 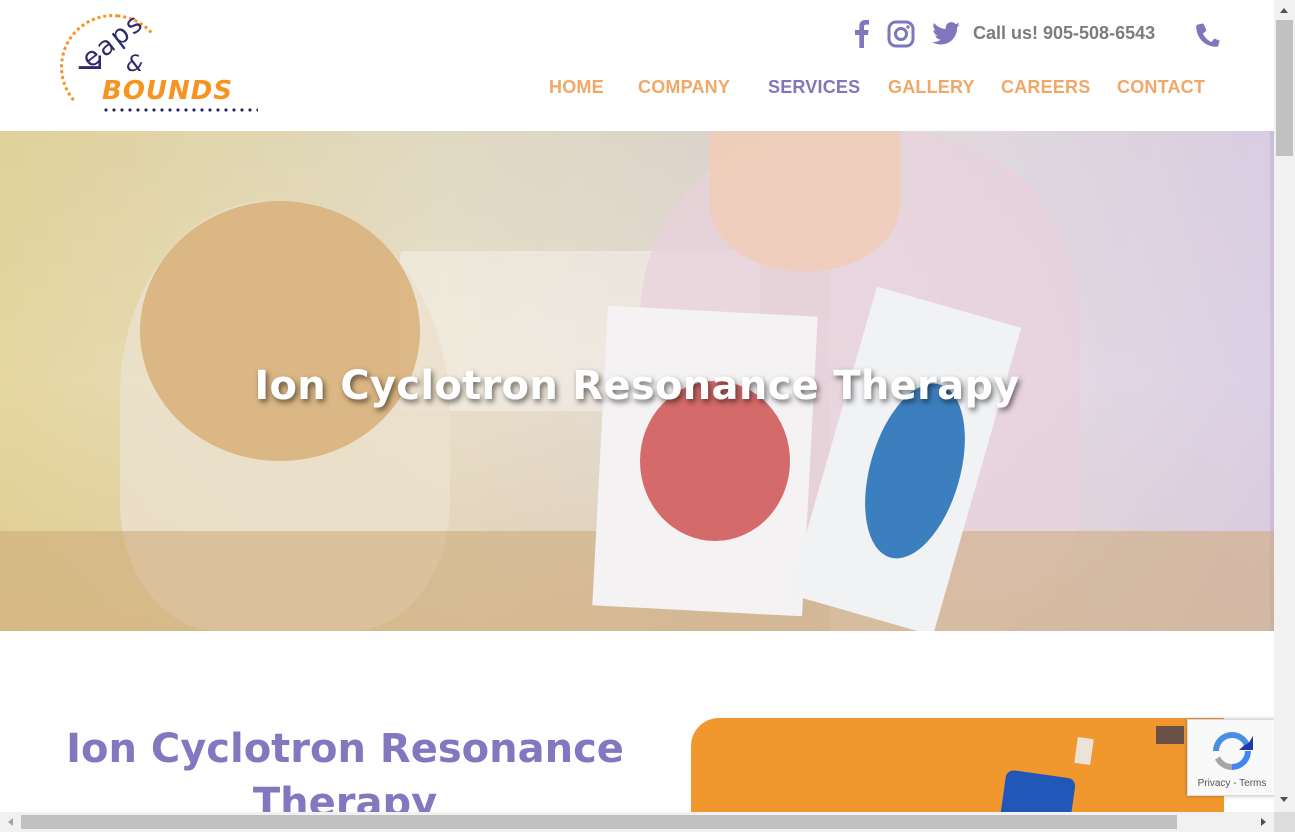 What do you see at coordinates (1084, 751) in the screenshot?
I see `content-photo-wall-picture` at bounding box center [1084, 751].